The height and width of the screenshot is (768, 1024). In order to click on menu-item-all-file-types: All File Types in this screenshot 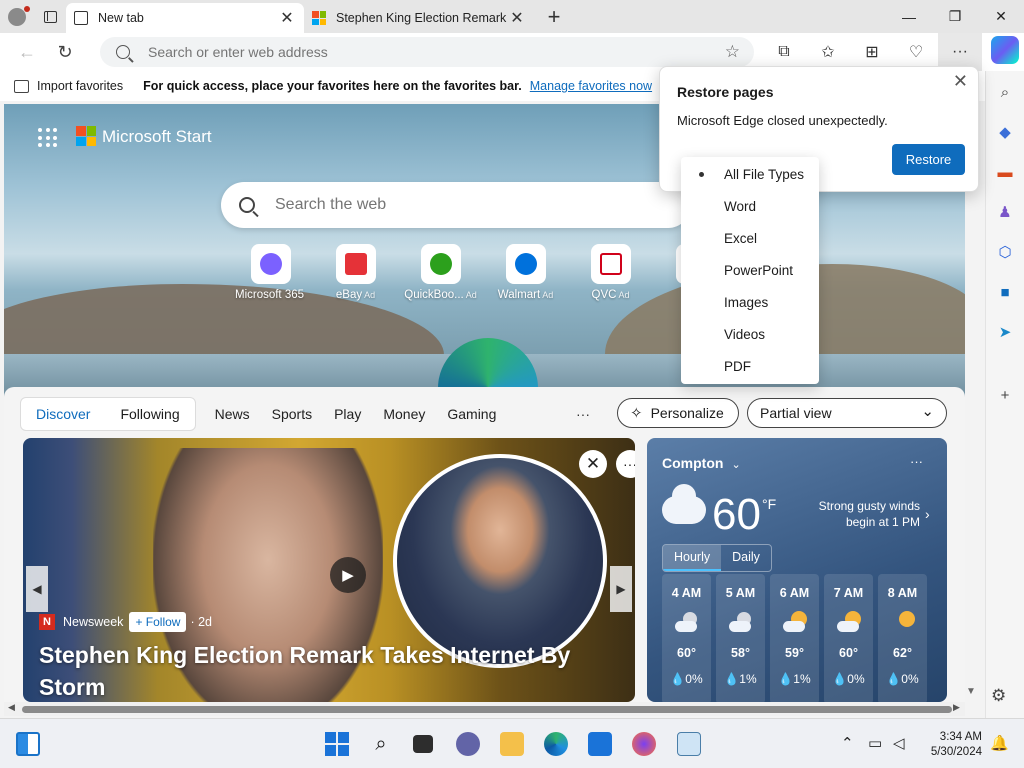, I will do `click(764, 174)`.